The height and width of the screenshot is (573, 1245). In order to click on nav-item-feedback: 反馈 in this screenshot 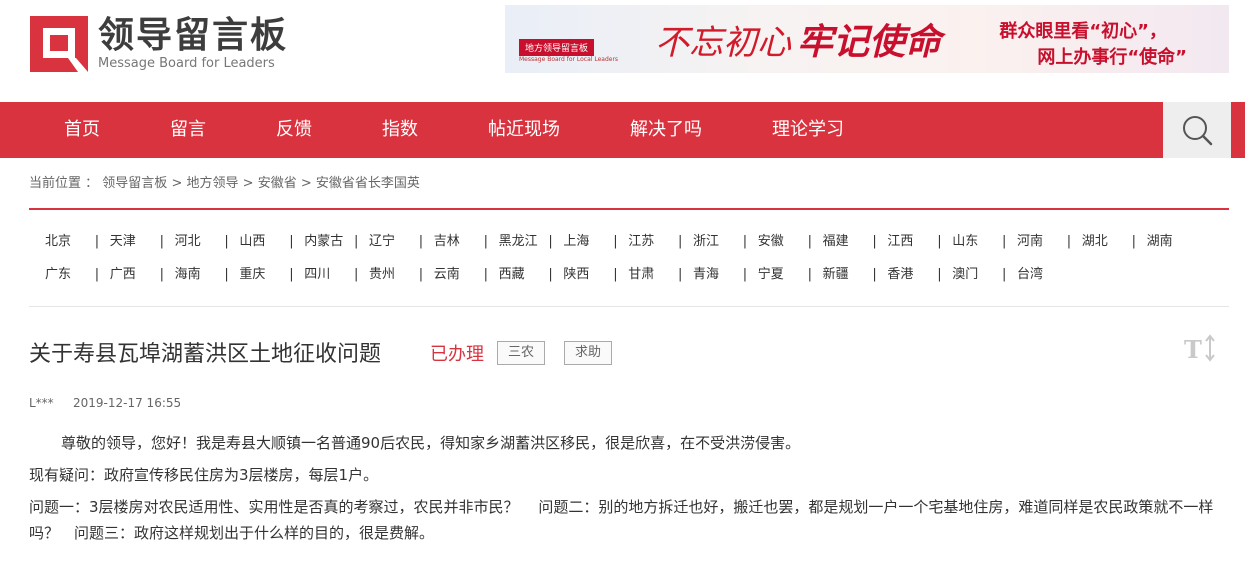, I will do `click(294, 130)`.